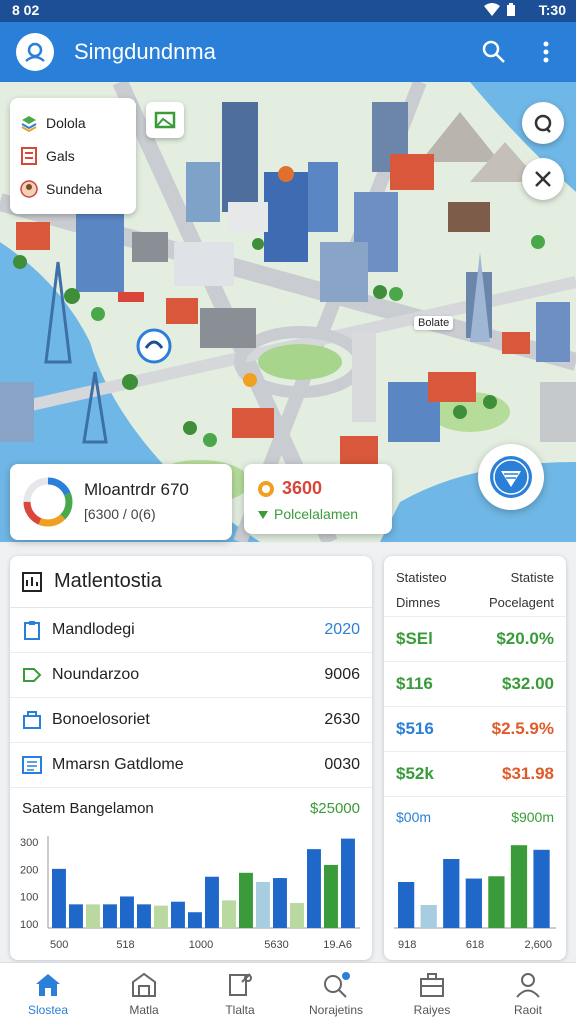 This screenshot has width=576, height=1024. I want to click on nav-label: Raoit, so click(527, 1009).